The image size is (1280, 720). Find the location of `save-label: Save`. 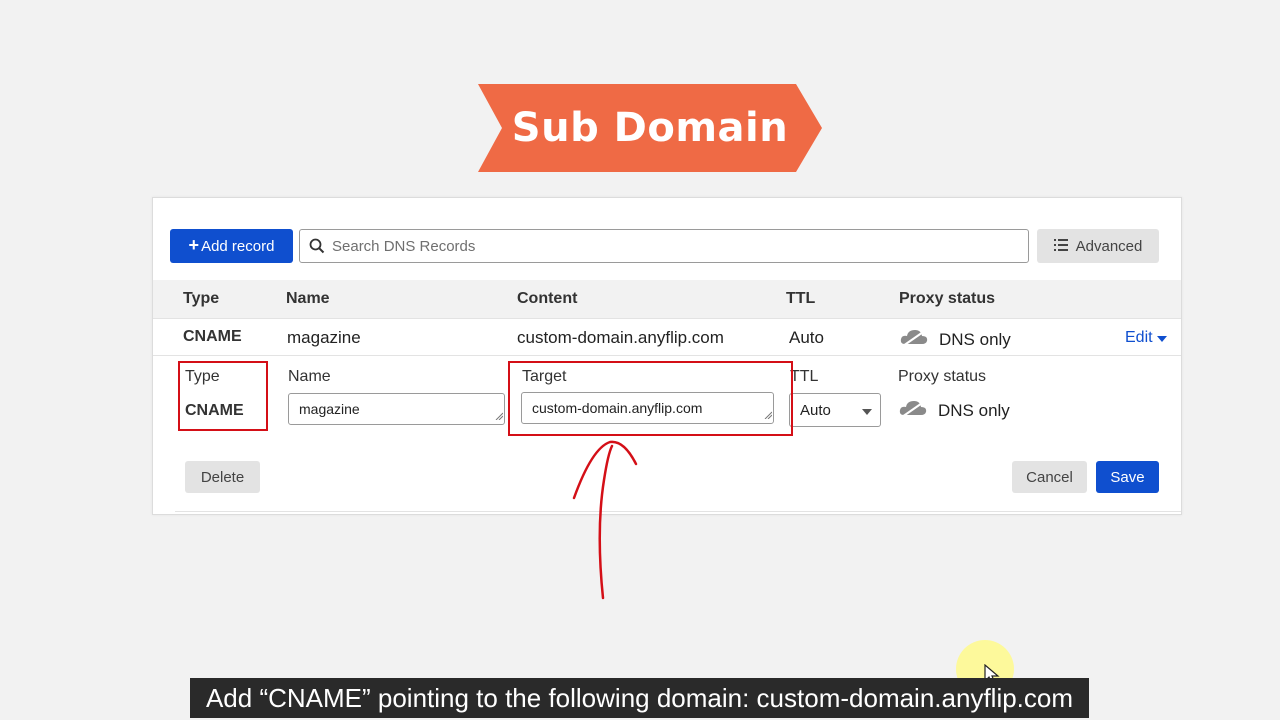

save-label: Save is located at coordinates (1127, 477).